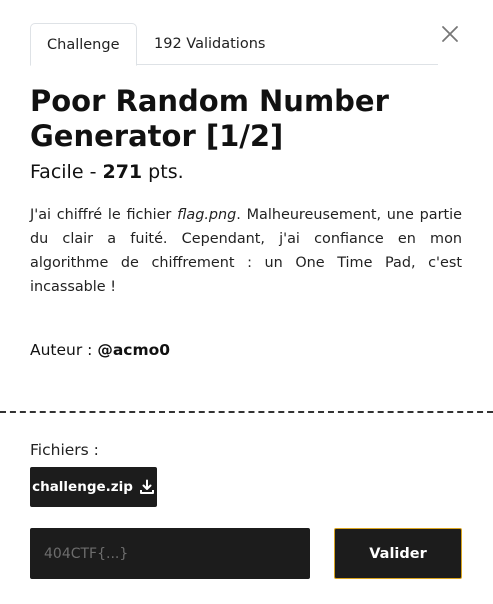  What do you see at coordinates (122, 172) in the screenshot?
I see `points-value: 271` at bounding box center [122, 172].